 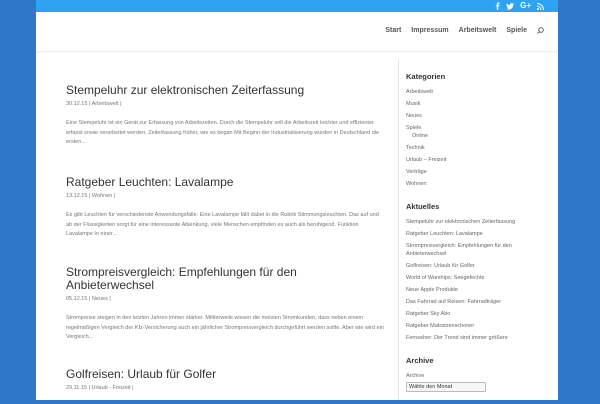 What do you see at coordinates (226, 374) in the screenshot?
I see `post-title: Golfreisen: Urlaub für Golfer` at bounding box center [226, 374].